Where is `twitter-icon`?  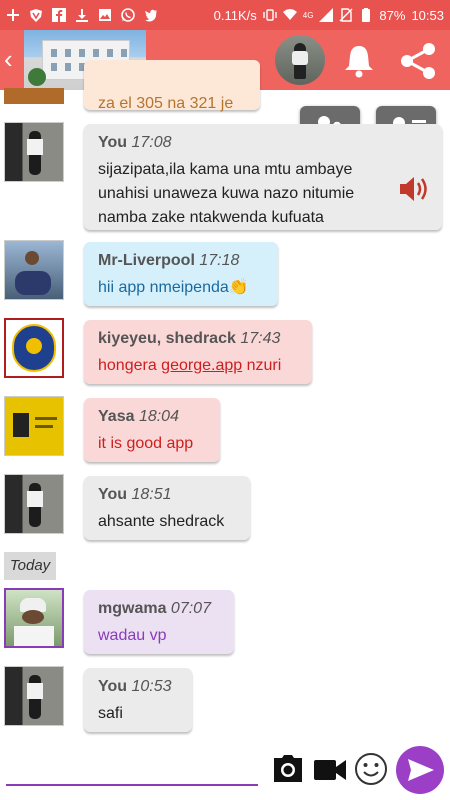
twitter-icon is located at coordinates (151, 15).